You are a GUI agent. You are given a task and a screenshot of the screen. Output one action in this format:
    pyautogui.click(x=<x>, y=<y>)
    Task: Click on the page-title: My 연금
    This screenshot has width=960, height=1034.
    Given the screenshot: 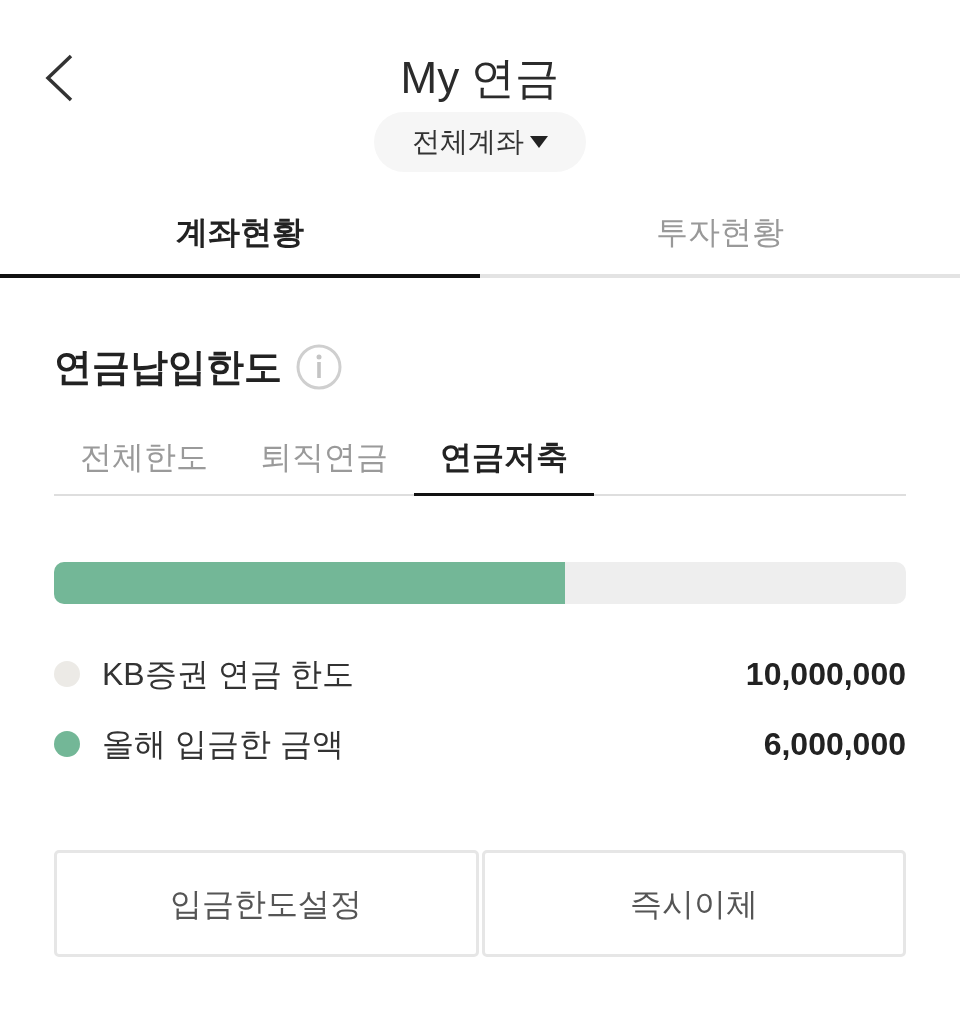 What is the action you would take?
    pyautogui.click(x=480, y=78)
    